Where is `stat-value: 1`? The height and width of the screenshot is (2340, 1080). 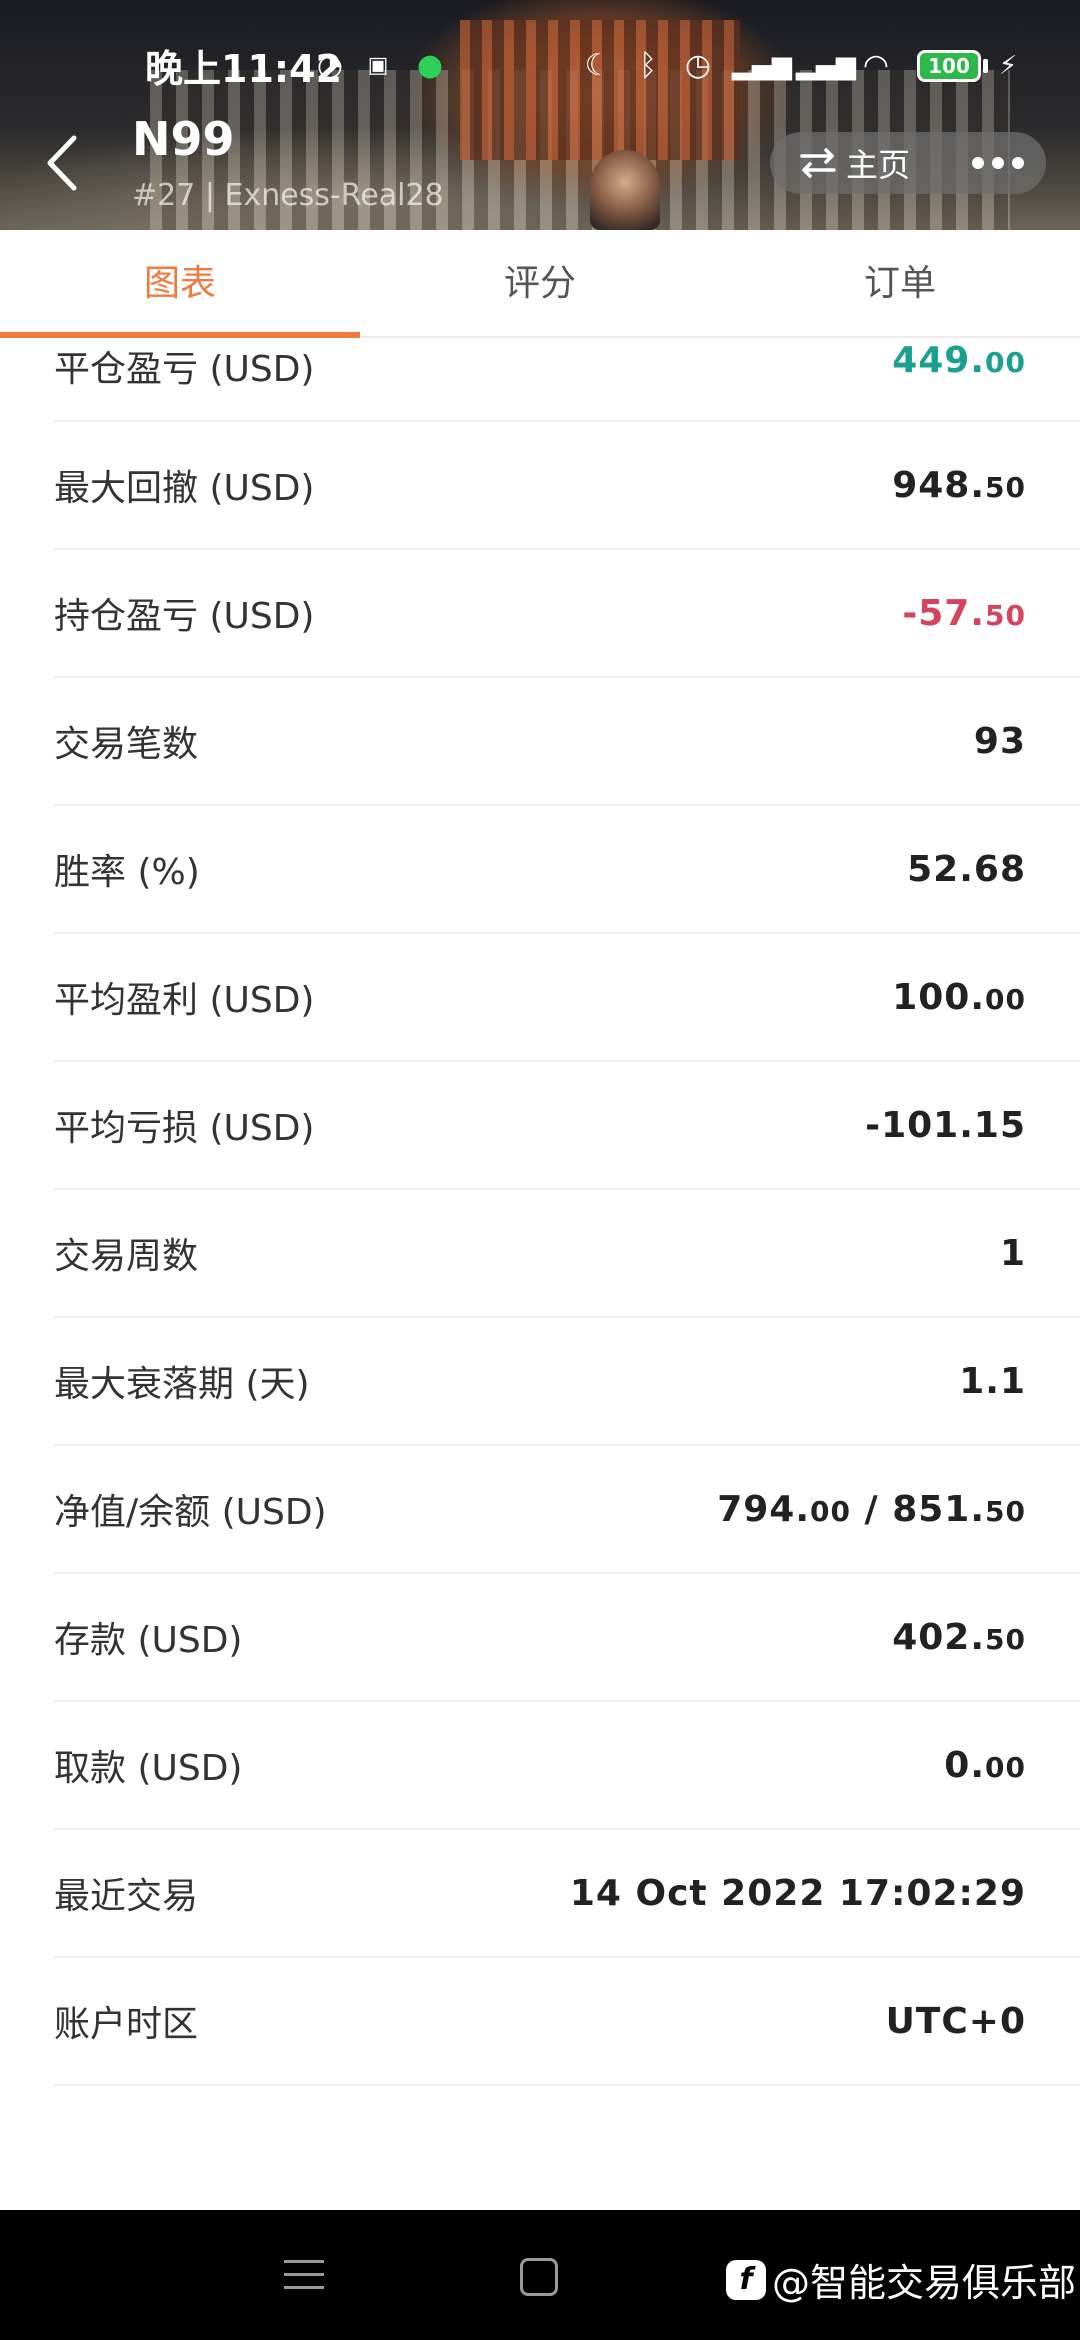 stat-value: 1 is located at coordinates (1012, 1253).